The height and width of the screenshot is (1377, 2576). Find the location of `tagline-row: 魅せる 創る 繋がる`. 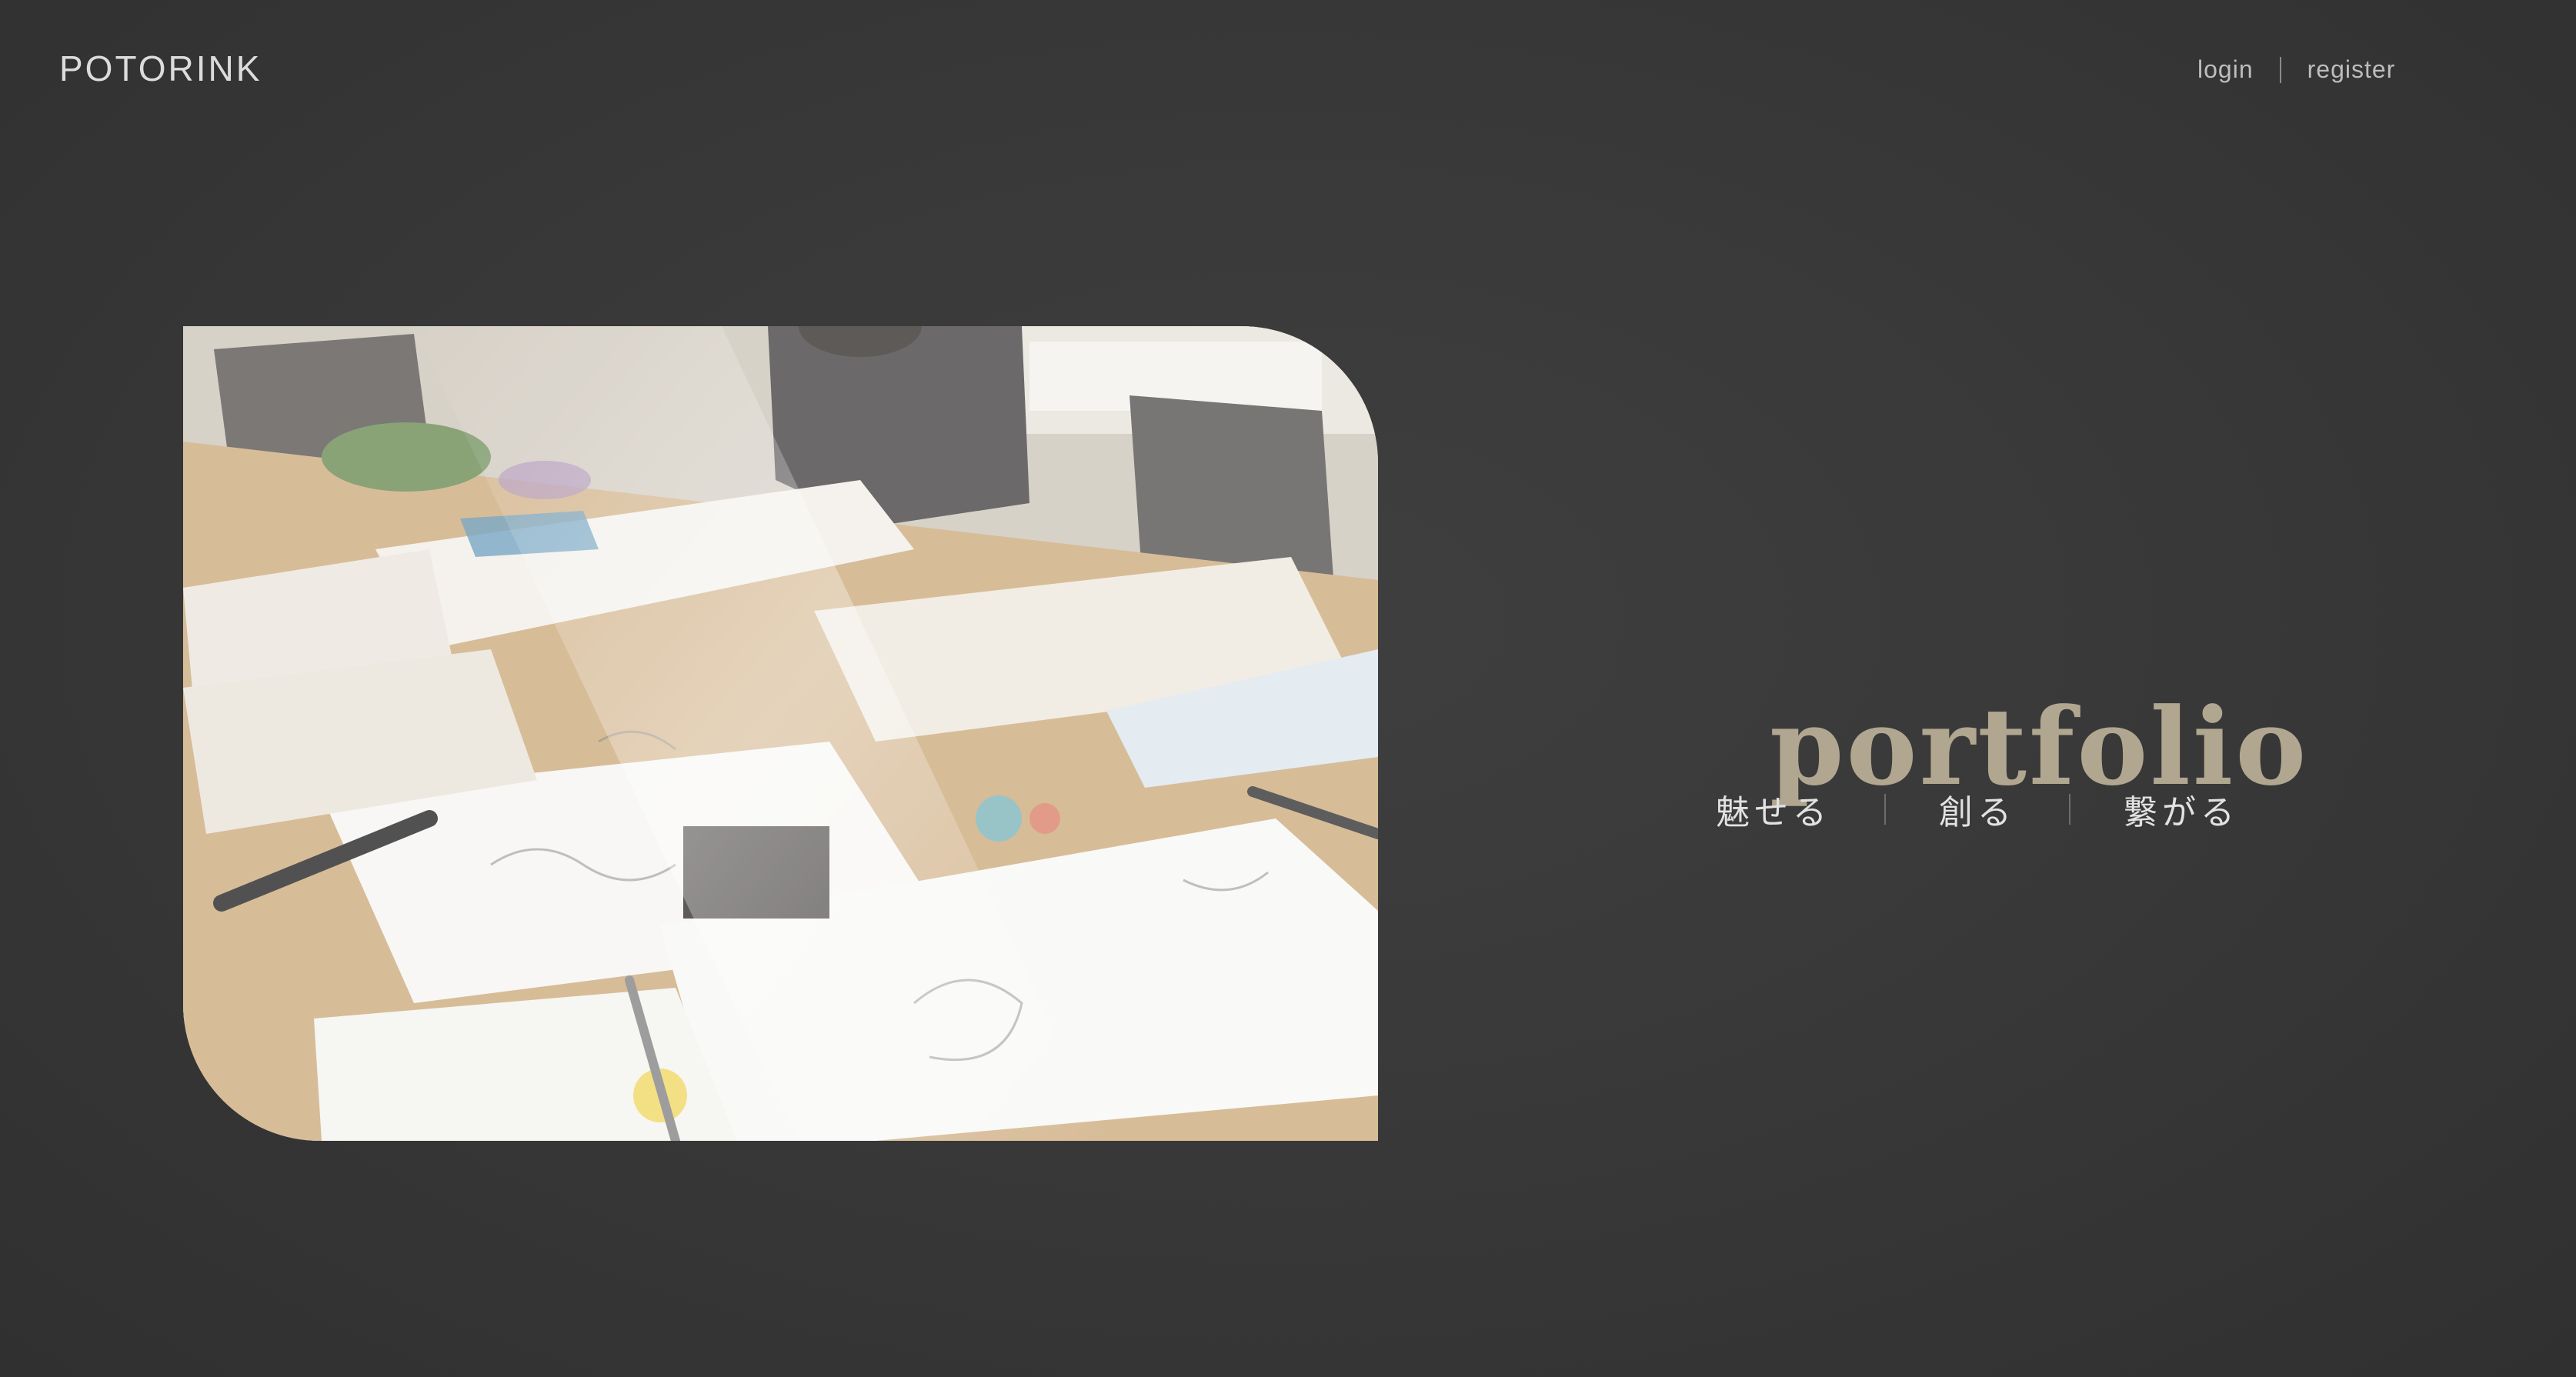

tagline-row: 魅せる 創る 繋がる is located at coordinates (1977, 809).